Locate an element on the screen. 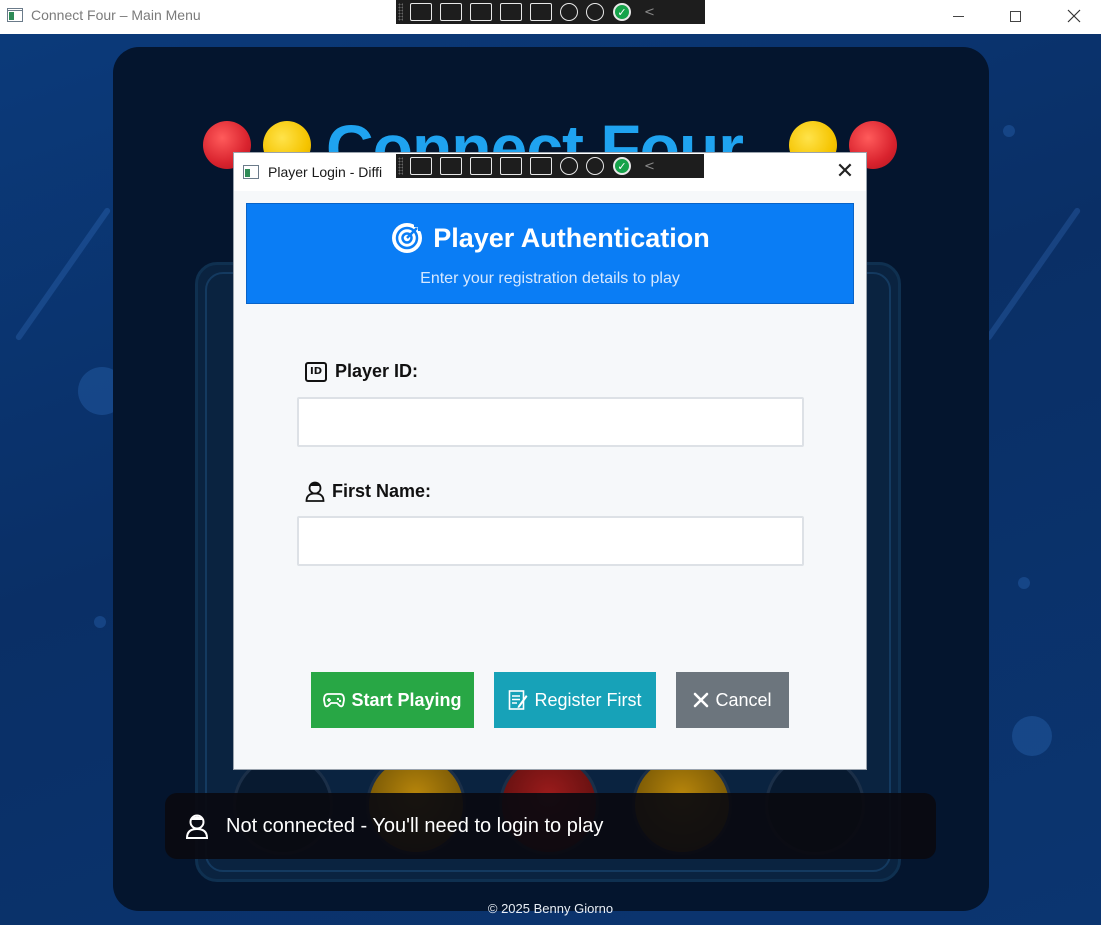 The height and width of the screenshot is (925, 1101). player-id-label: ID Player ID: is located at coordinates (361, 371).